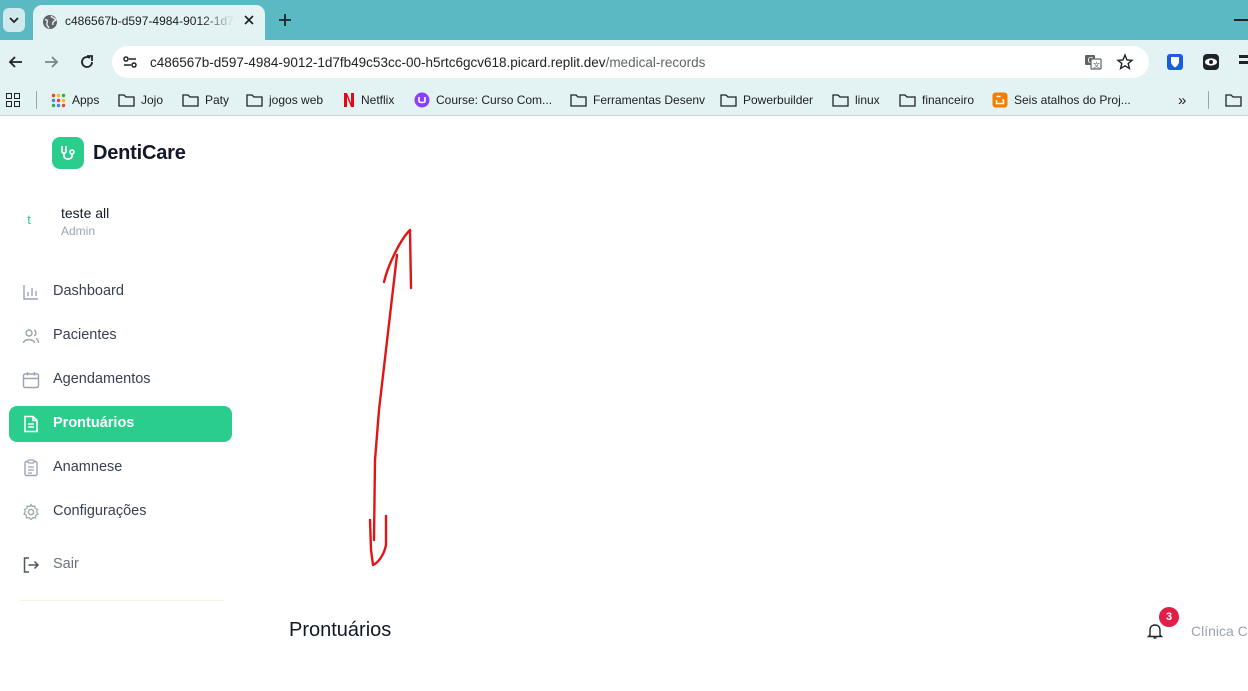  What do you see at coordinates (88, 291) in the screenshot?
I see `sidebar-item-label: Dashboard` at bounding box center [88, 291].